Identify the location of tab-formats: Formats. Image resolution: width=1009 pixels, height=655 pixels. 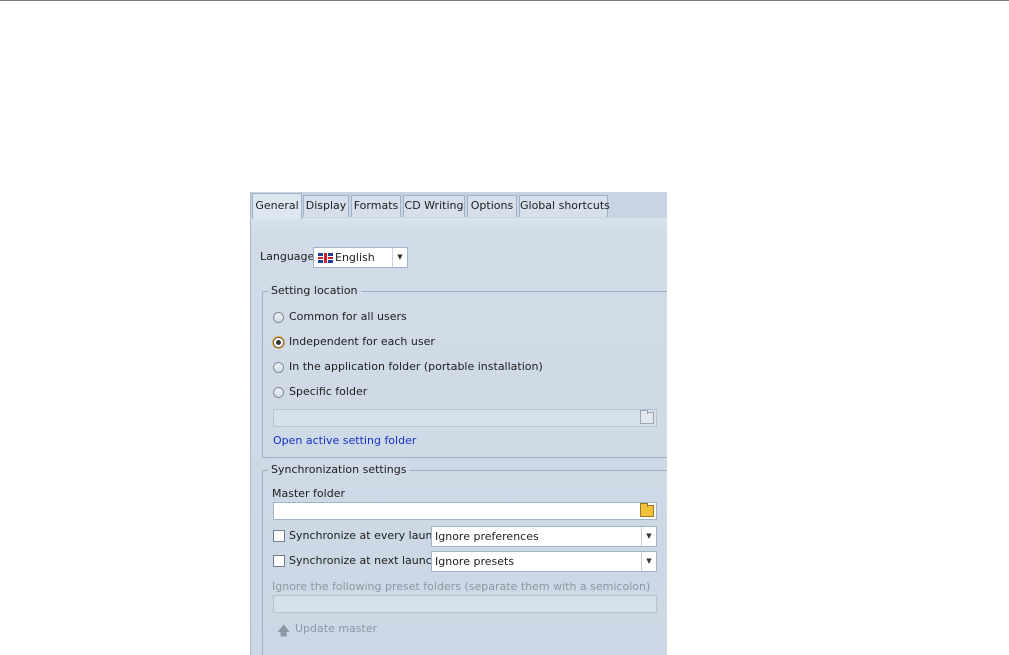
(376, 206).